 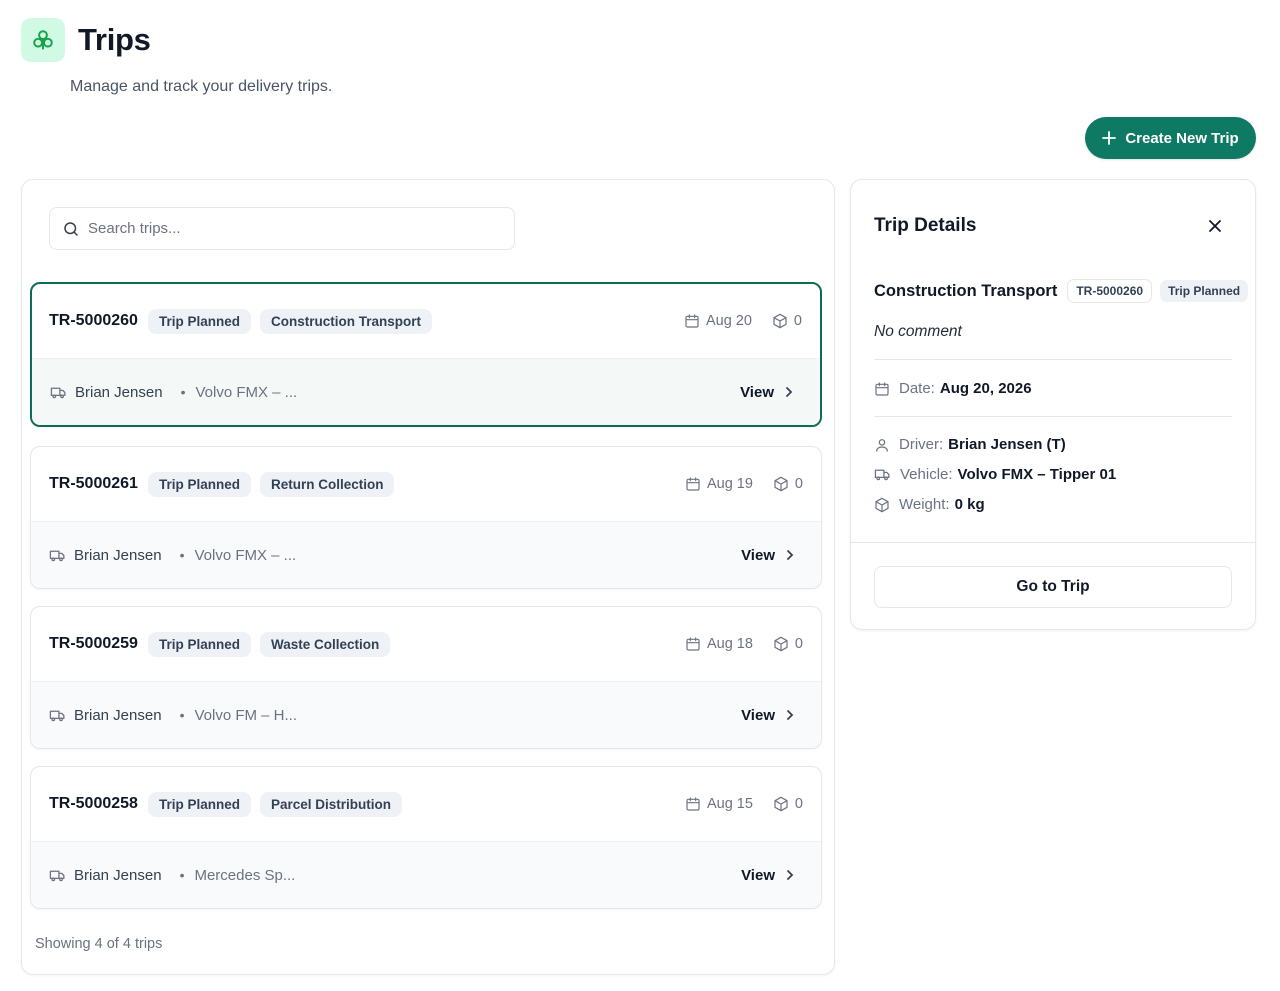 I want to click on details-vehicle-row: Vehicle: Volvo FMX – Tipper 01, so click(x=995, y=474).